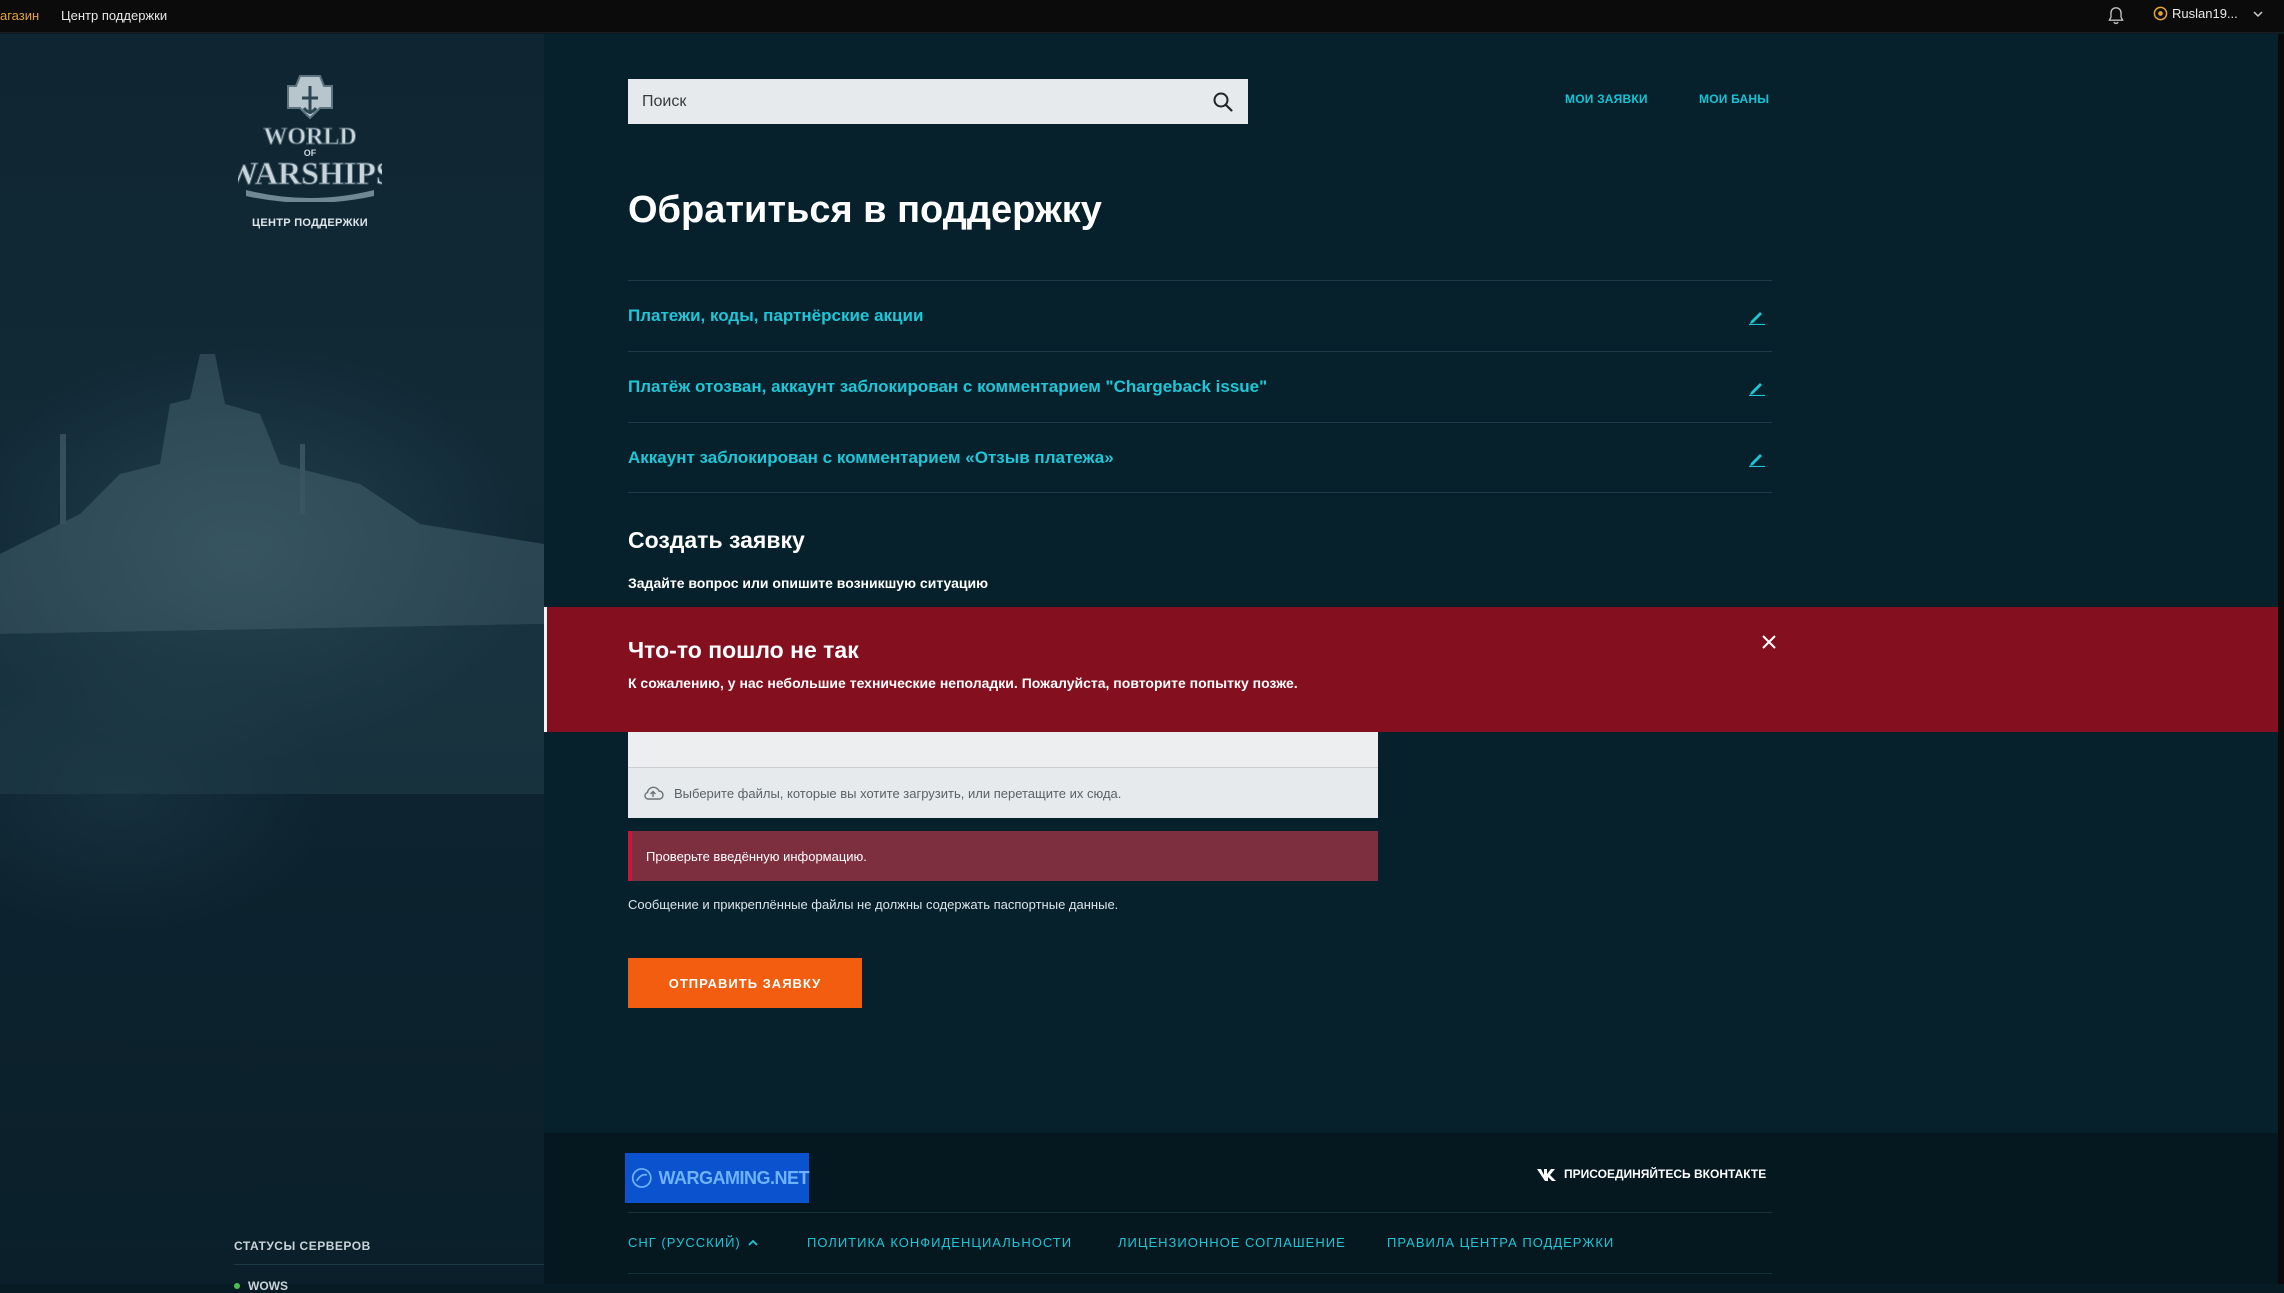 Image resolution: width=2284 pixels, height=1293 pixels. I want to click on wargaming-logo: WARGAMING.NET, so click(717, 1178).